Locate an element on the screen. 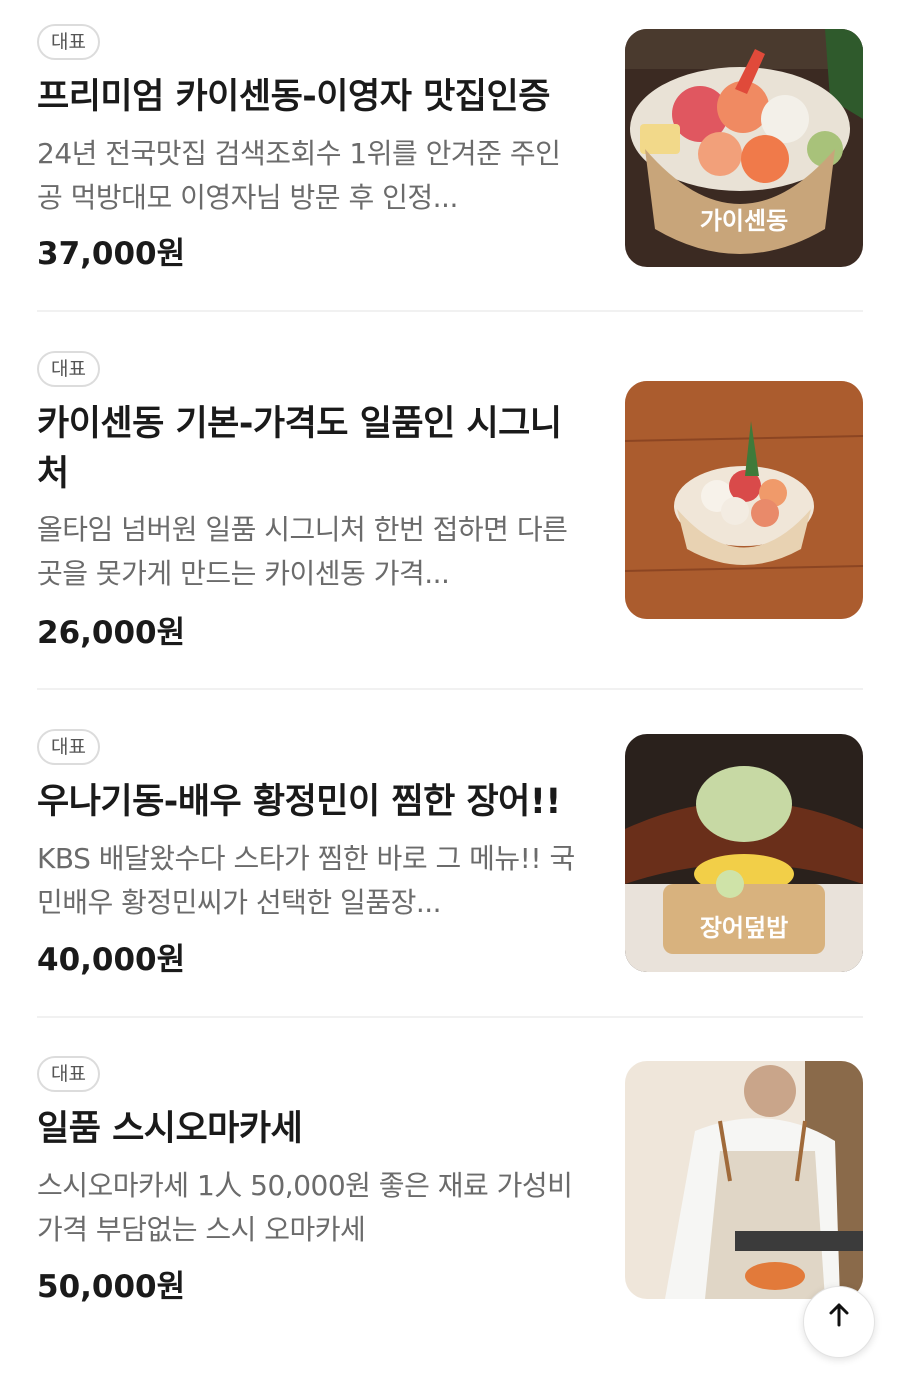 Image resolution: width=897 pixels, height=1384 pixels. menu-item-title: 우나기동-배우 황정민이 찜한 장어!! is located at coordinates (299, 802).